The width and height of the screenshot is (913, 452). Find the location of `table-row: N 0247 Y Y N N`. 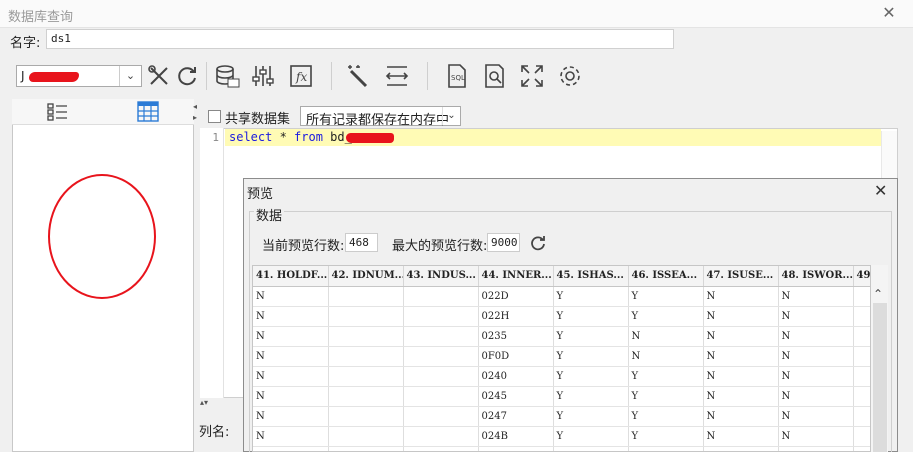

table-row: N 0247 Y Y N N is located at coordinates (561, 416).